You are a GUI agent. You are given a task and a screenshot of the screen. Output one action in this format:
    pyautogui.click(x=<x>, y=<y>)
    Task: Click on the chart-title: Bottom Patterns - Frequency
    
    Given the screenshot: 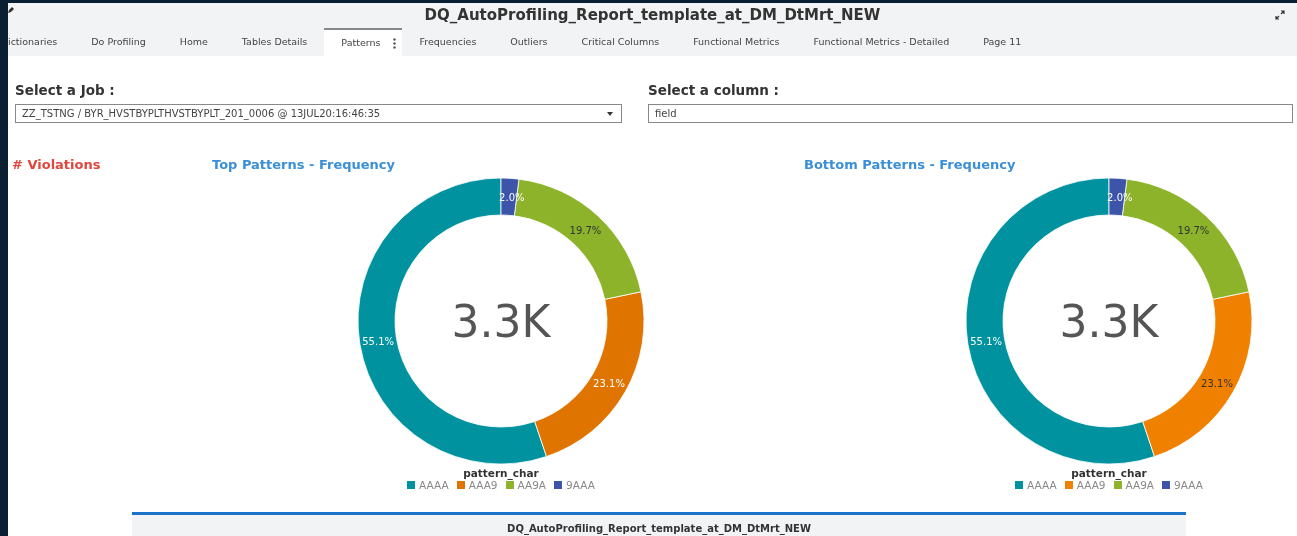 What is the action you would take?
    pyautogui.click(x=910, y=165)
    